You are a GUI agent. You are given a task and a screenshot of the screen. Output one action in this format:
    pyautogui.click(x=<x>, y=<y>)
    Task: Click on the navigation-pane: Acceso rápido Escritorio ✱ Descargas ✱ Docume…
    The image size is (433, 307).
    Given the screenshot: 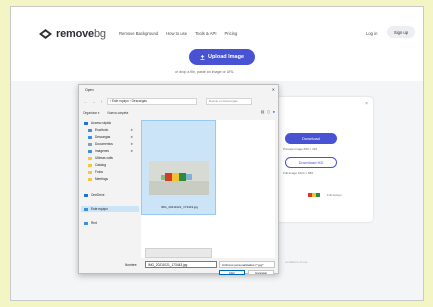 What is the action you would take?
    pyautogui.click(x=110, y=190)
    